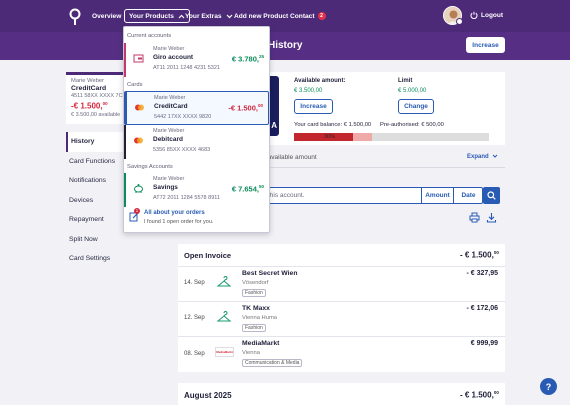 The image size is (570, 405). What do you see at coordinates (302, 16) in the screenshot?
I see `nav-contact-label: Contact` at bounding box center [302, 16].